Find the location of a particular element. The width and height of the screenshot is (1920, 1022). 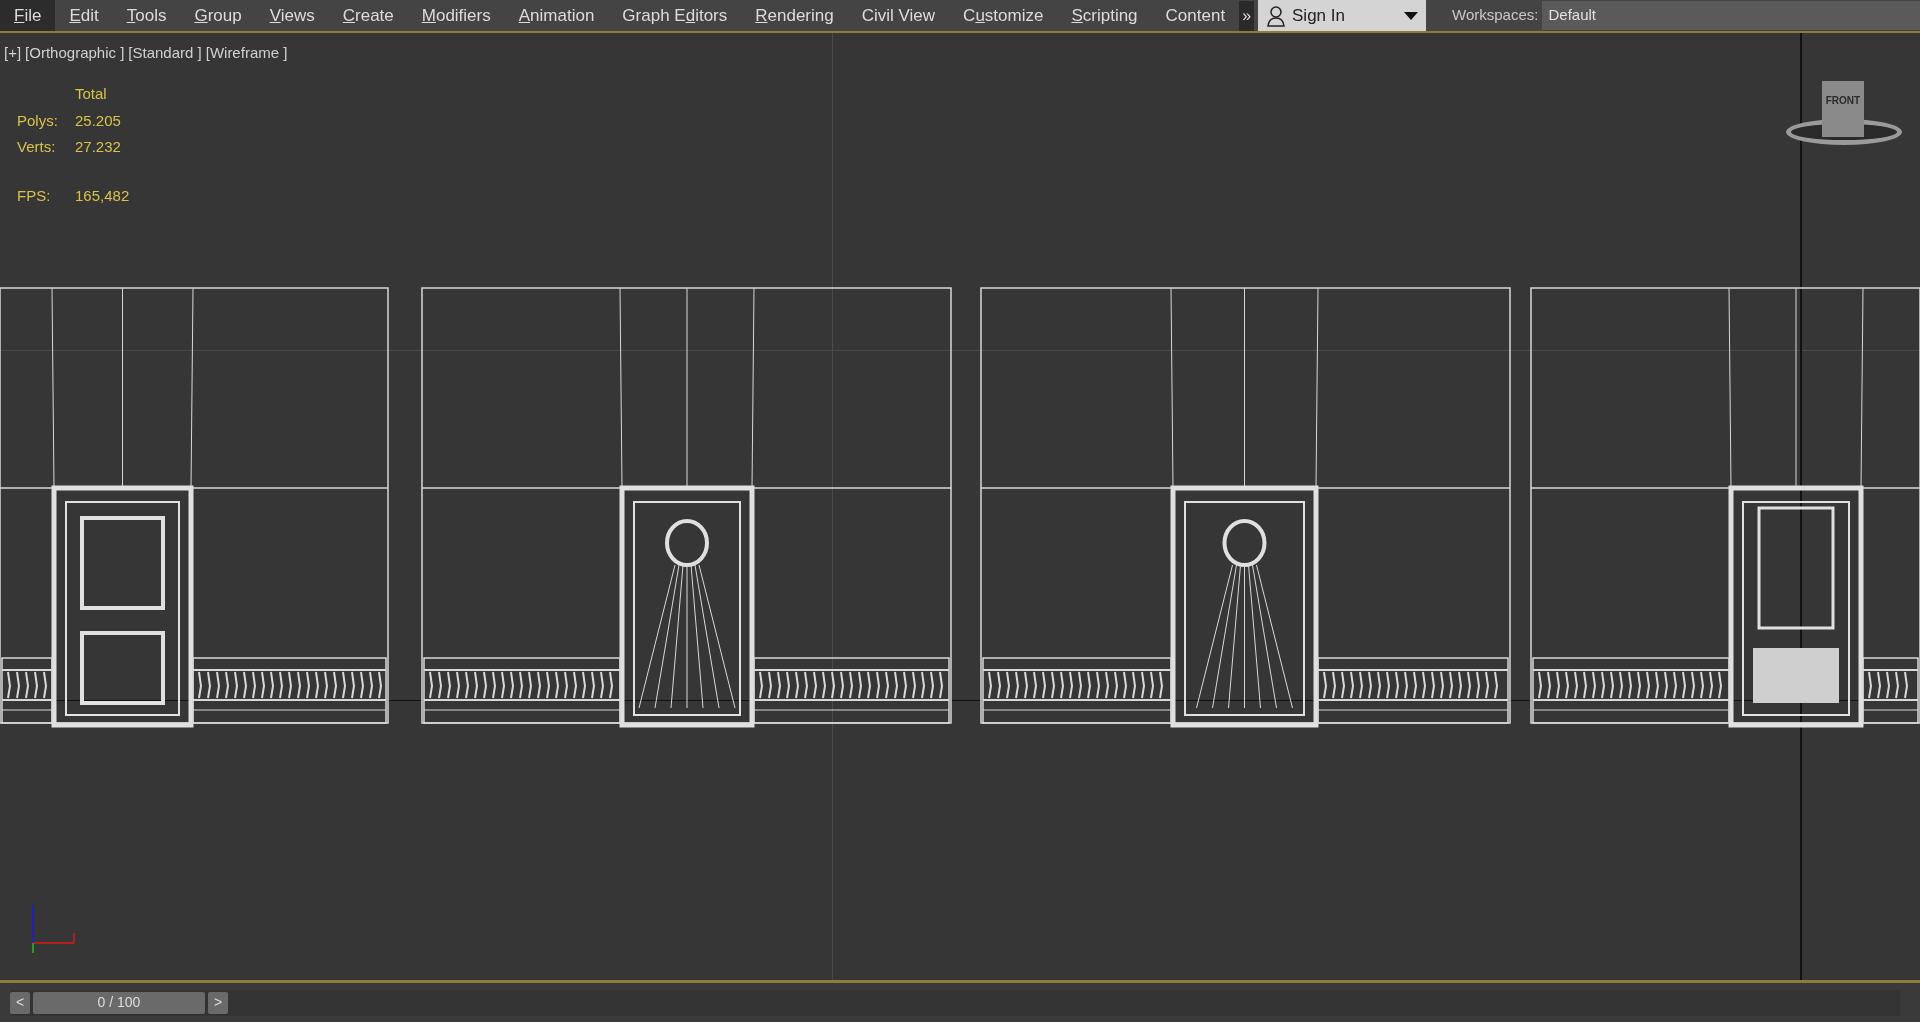

next-frame-button: > is located at coordinates (218, 1002).